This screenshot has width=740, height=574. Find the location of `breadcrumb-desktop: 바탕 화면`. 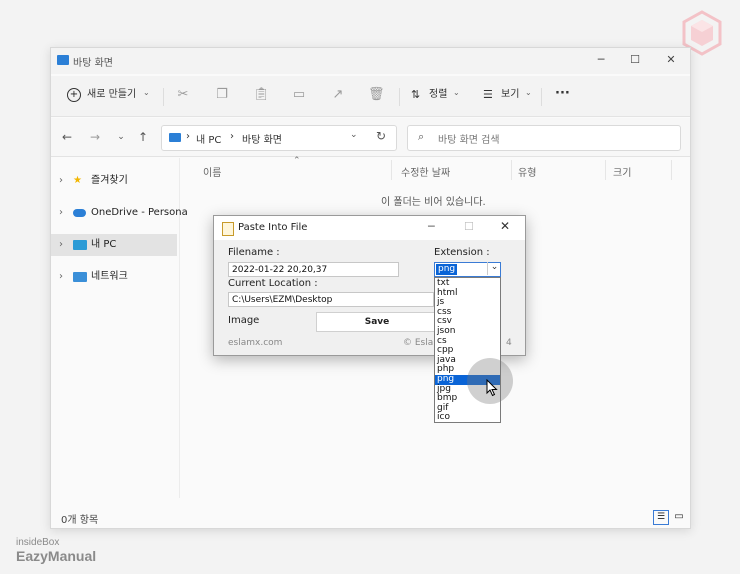

breadcrumb-desktop: 바탕 화면 is located at coordinates (262, 138).